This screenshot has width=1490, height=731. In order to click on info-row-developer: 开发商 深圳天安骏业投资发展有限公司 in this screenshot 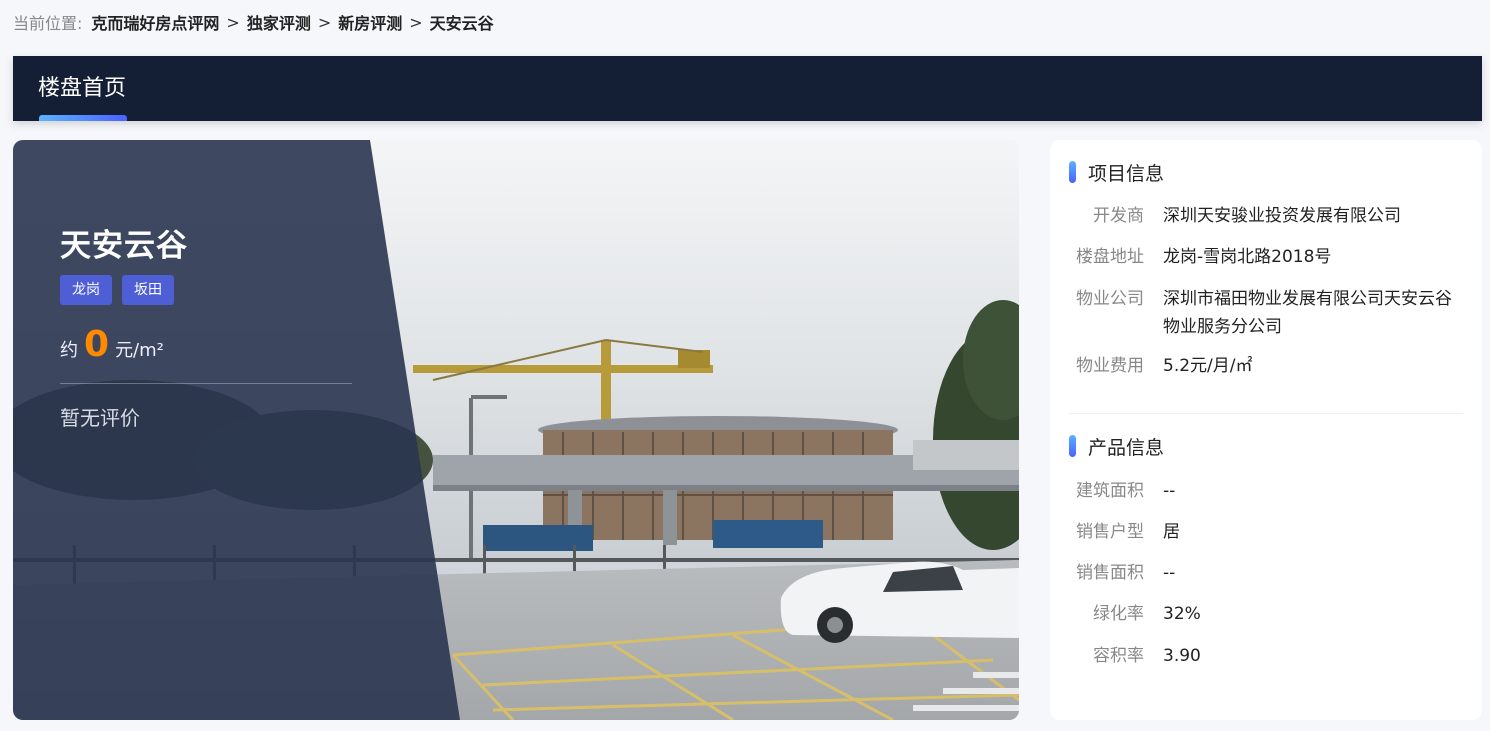, I will do `click(1266, 216)`.